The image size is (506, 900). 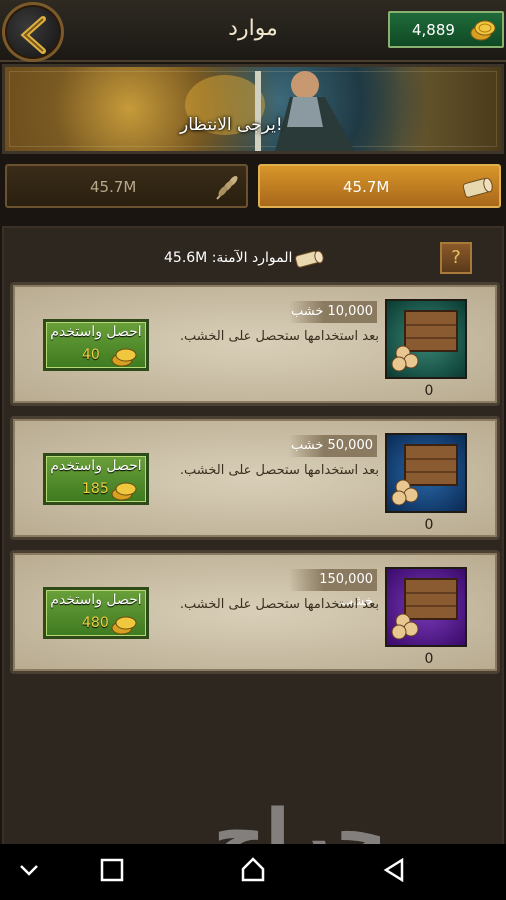 I want to click on banner-text: يرجى الانتظار!, so click(x=231, y=125).